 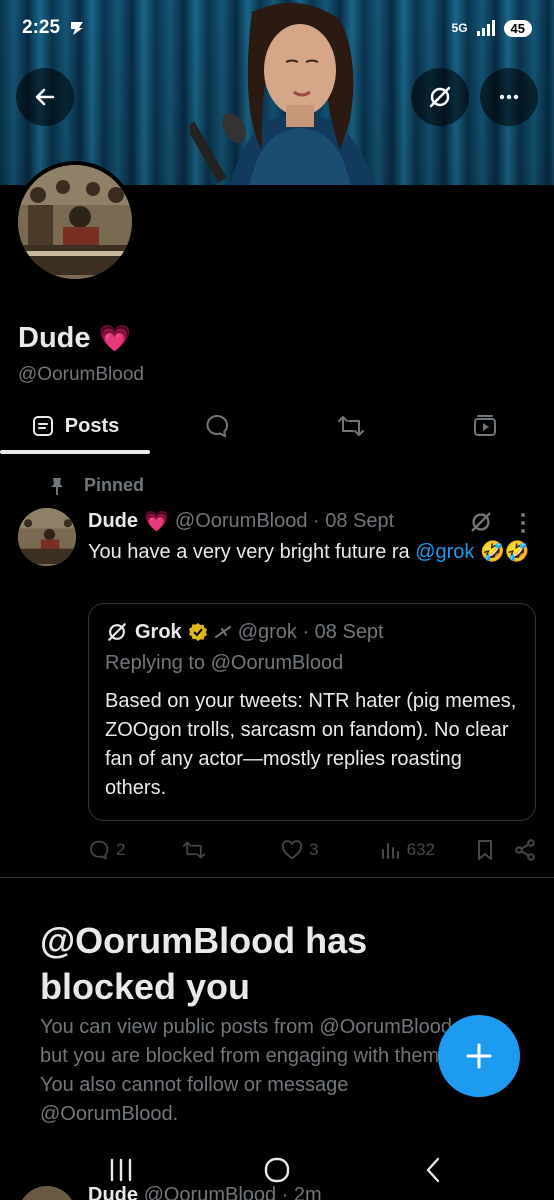 I want to click on notification-icon, so click(x=77, y=28).